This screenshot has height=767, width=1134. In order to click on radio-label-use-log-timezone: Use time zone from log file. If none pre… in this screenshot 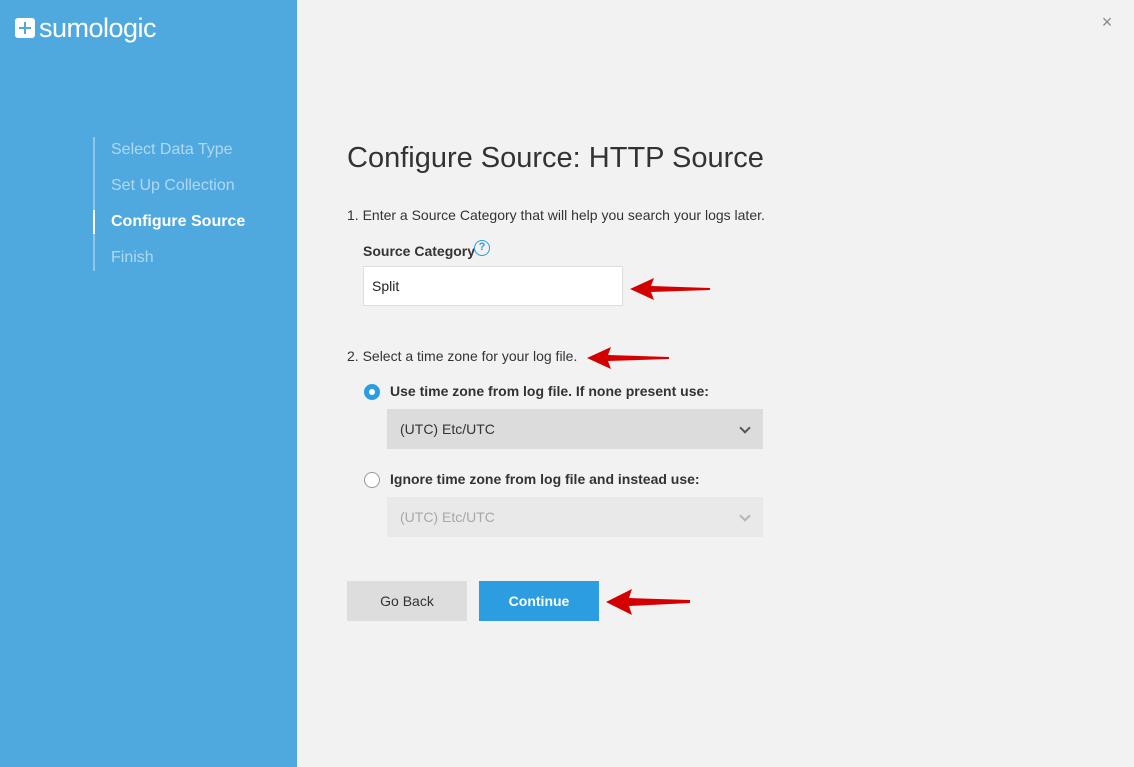, I will do `click(549, 391)`.